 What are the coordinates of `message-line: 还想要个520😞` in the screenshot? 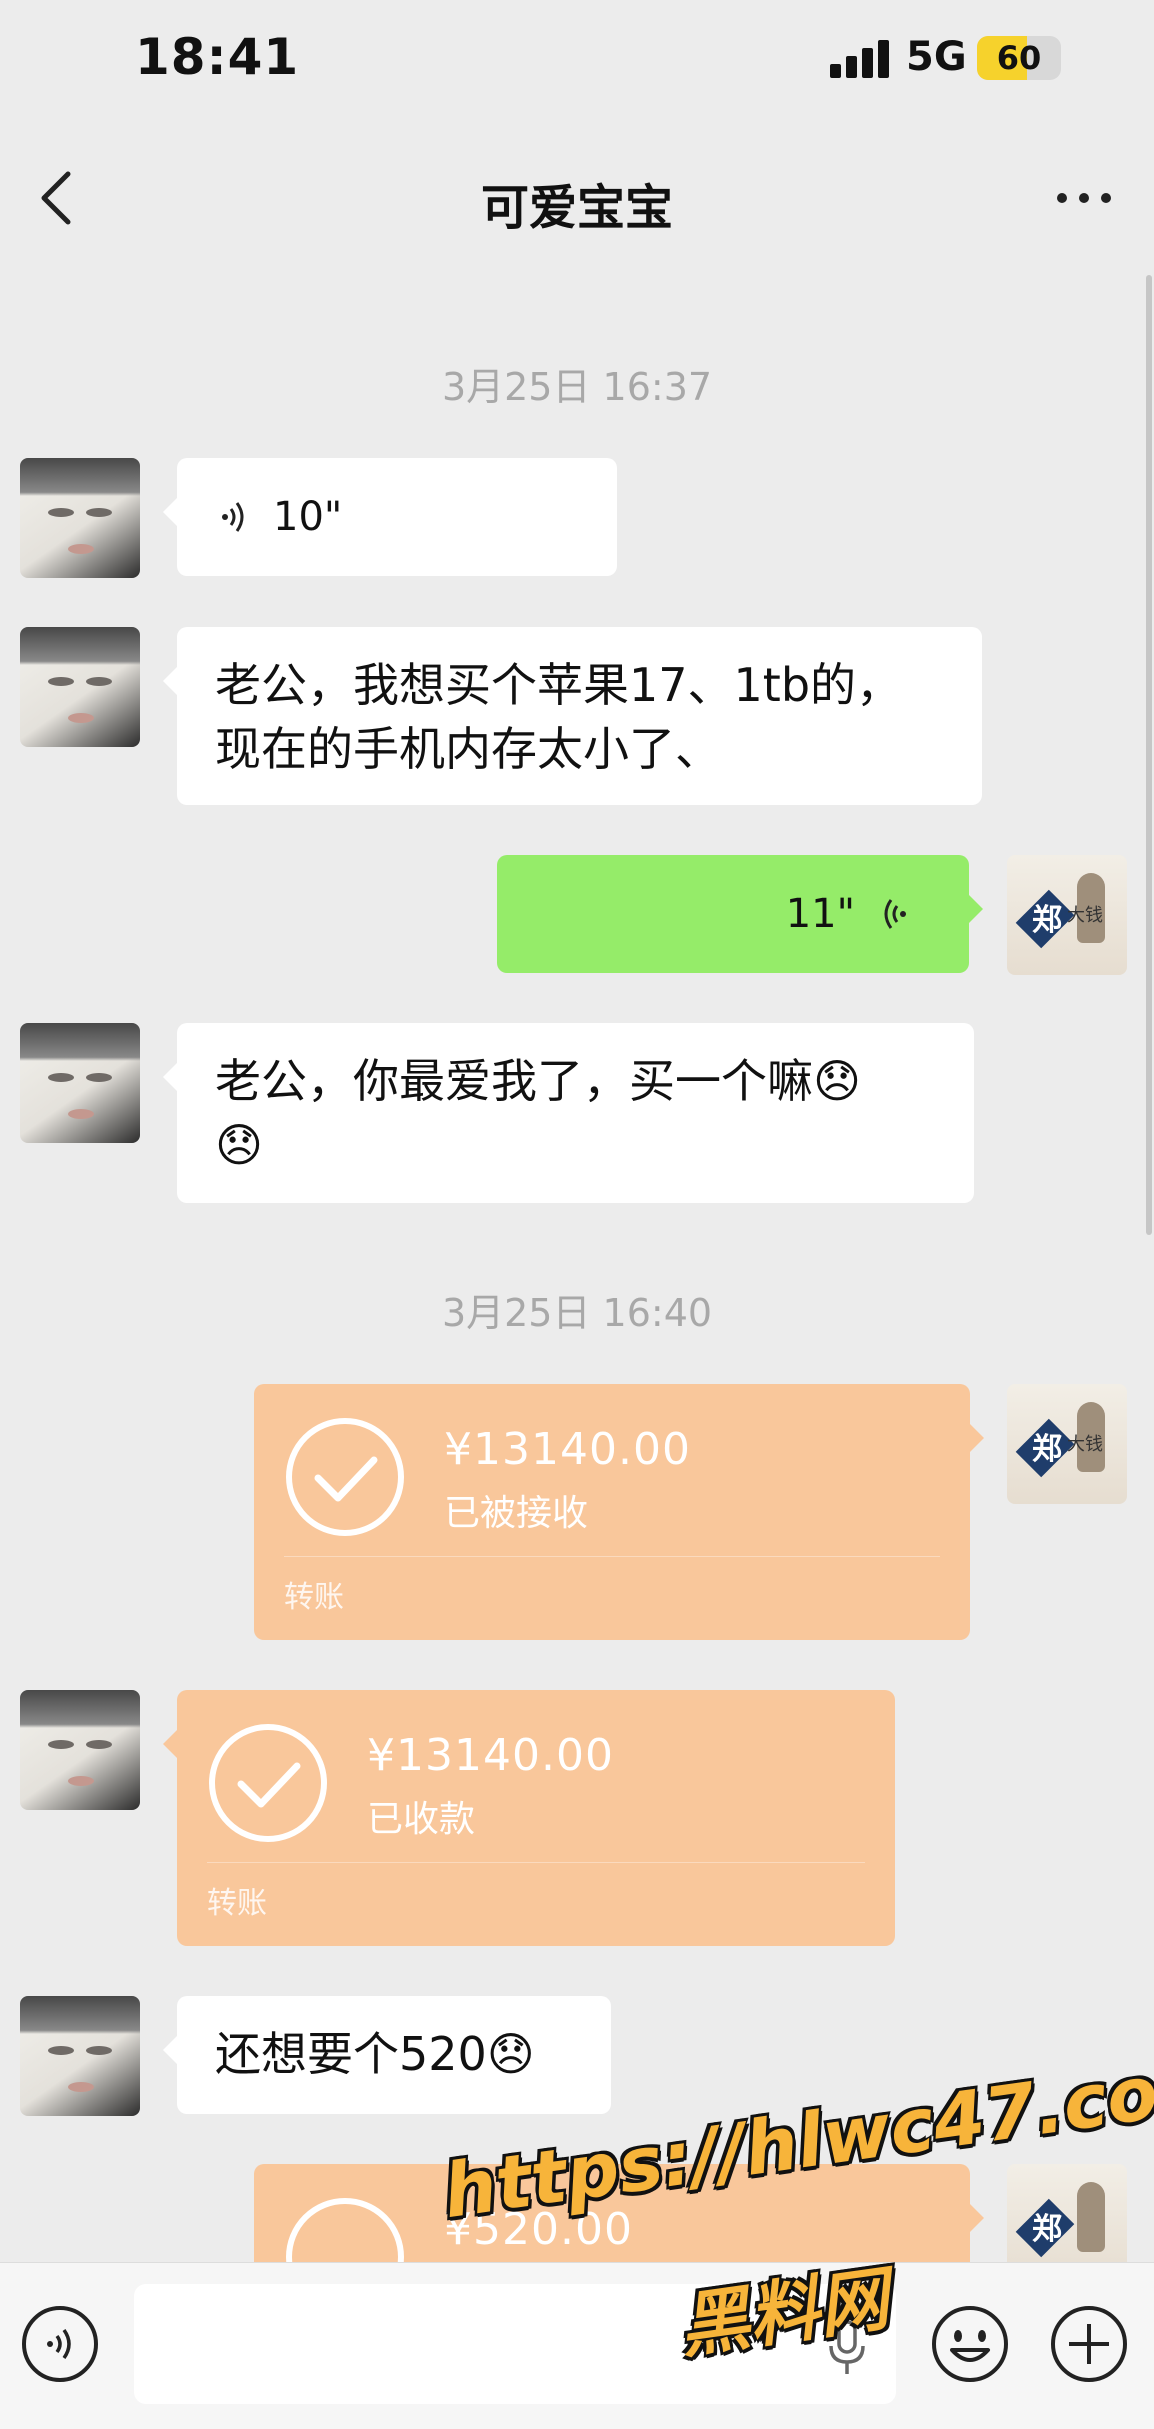 It's located at (375, 2054).